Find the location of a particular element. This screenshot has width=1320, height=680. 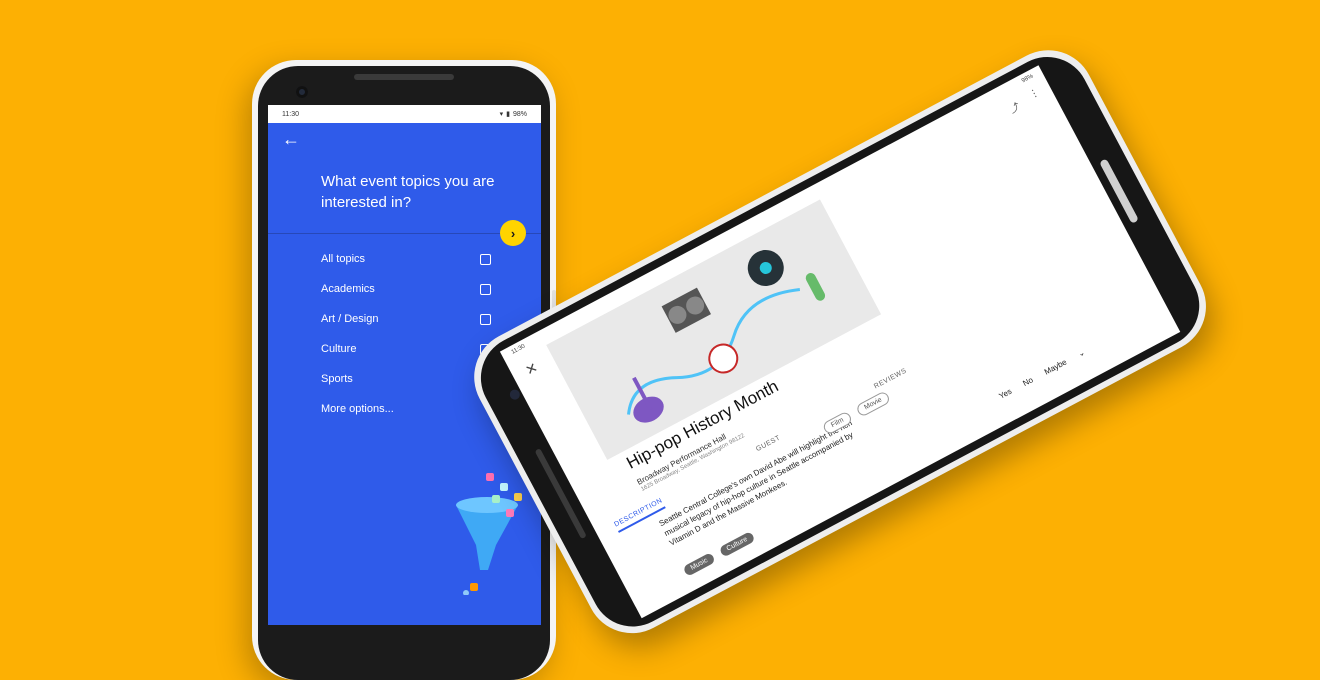

tag-chip: Culture is located at coordinates (737, 544).